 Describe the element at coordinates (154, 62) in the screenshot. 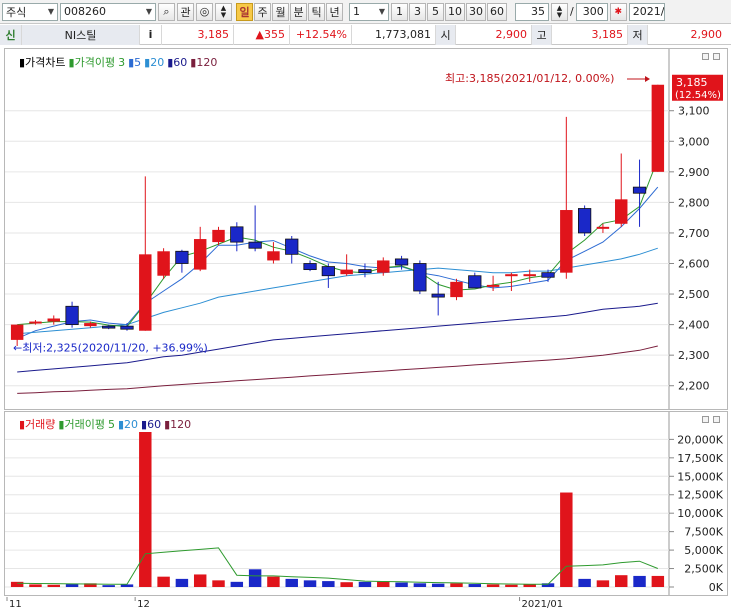

I see `price-legend-item: ▮20` at that location.